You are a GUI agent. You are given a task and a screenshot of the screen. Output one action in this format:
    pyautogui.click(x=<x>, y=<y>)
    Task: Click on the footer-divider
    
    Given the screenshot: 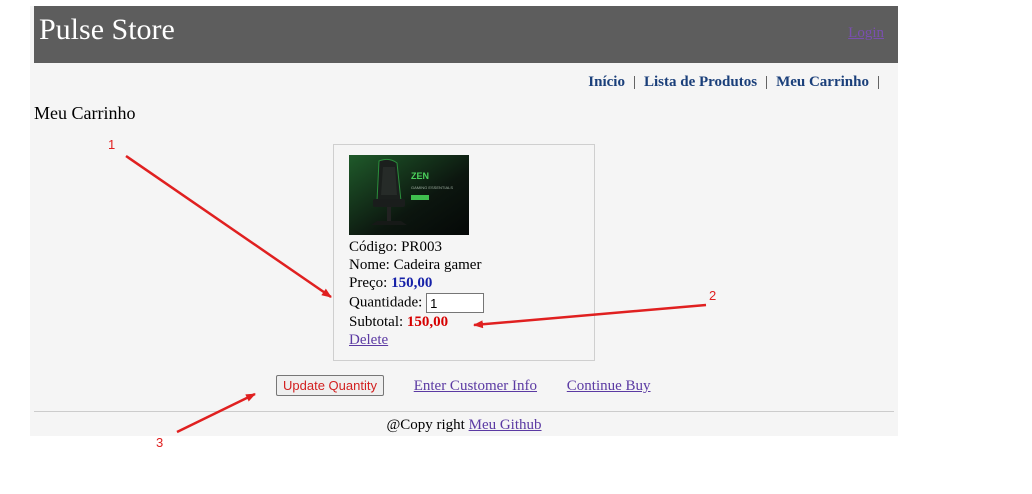 What is the action you would take?
    pyautogui.click(x=464, y=411)
    